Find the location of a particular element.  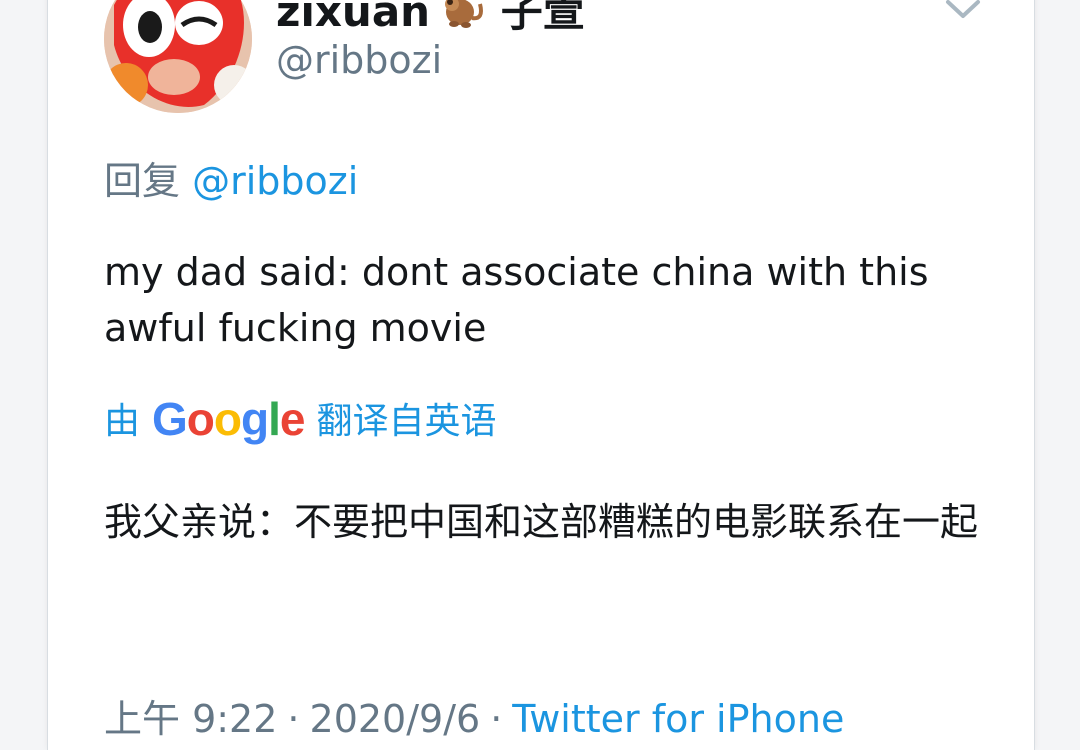

reply-to-link: @ribbozi is located at coordinates (275, 181).